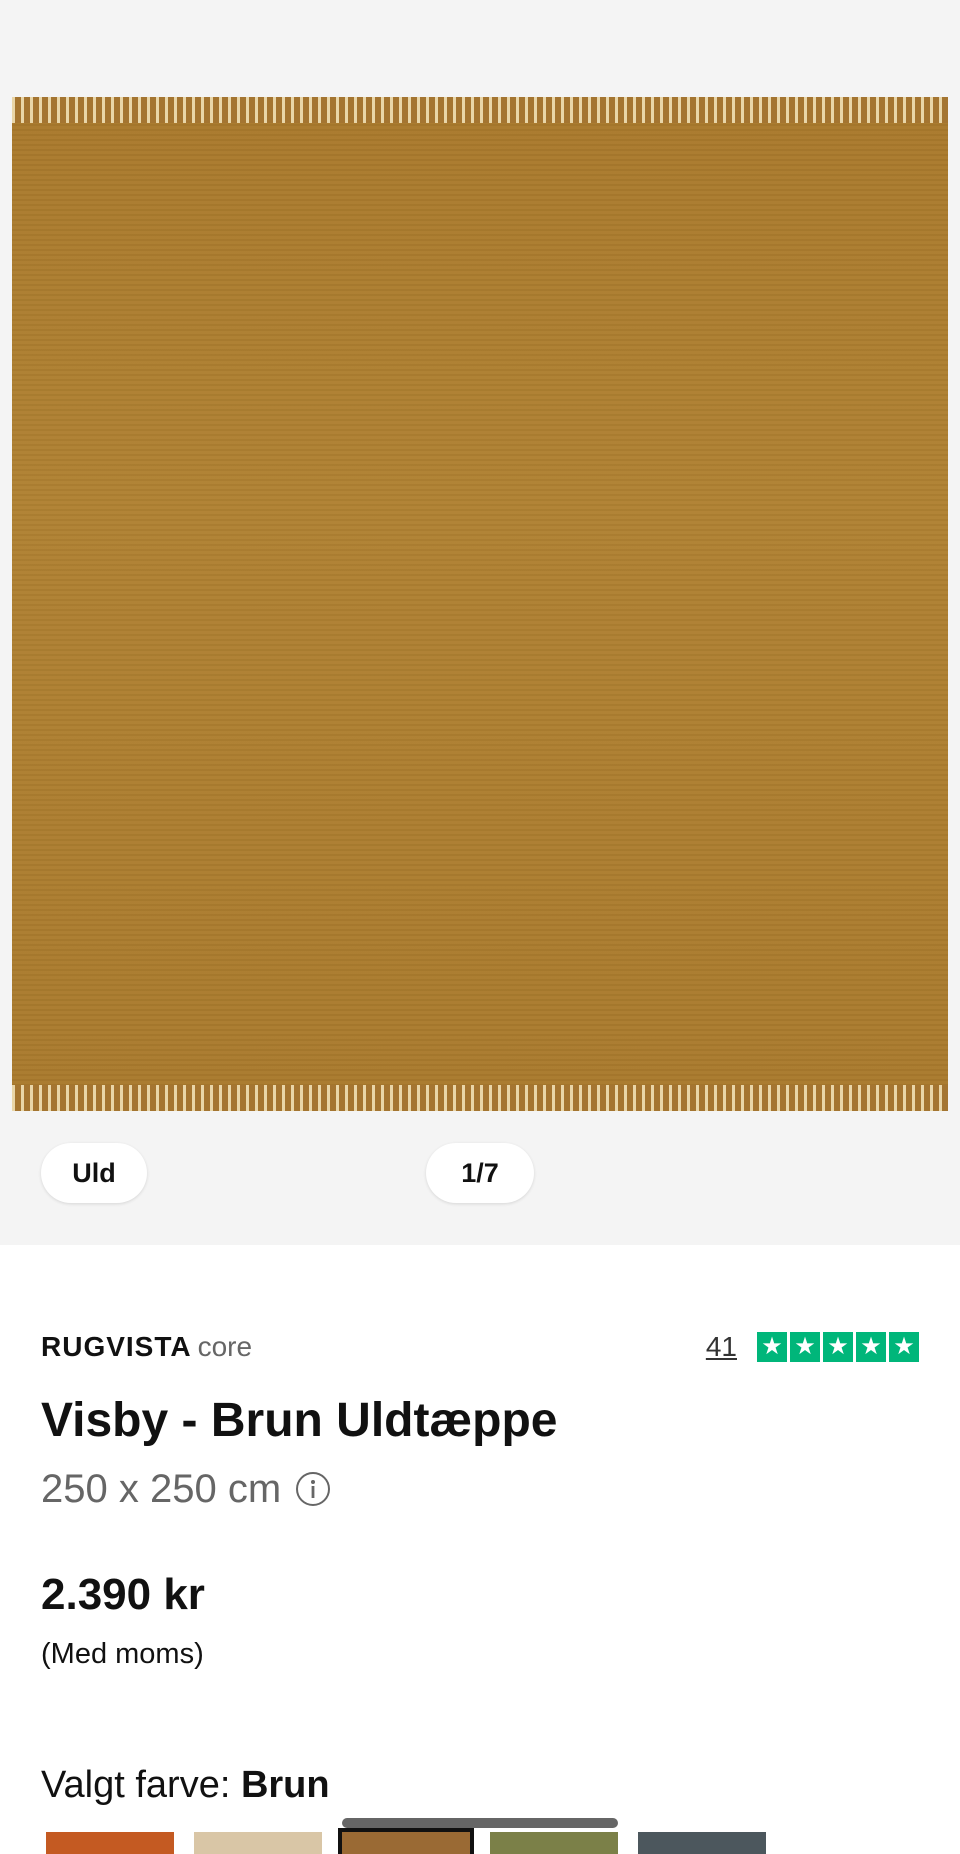 The width and height of the screenshot is (960, 1854). Describe the element at coordinates (116, 1346) in the screenshot. I see `brand-name: RUGVISTA` at that location.